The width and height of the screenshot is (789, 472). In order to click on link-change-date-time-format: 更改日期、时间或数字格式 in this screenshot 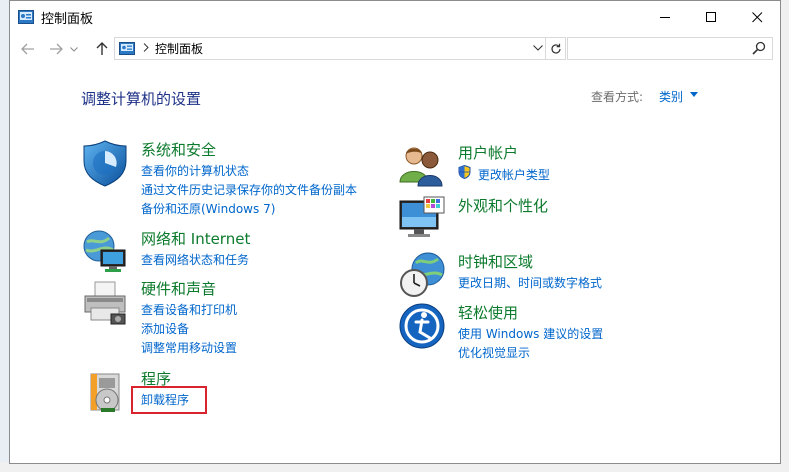, I will do `click(530, 283)`.